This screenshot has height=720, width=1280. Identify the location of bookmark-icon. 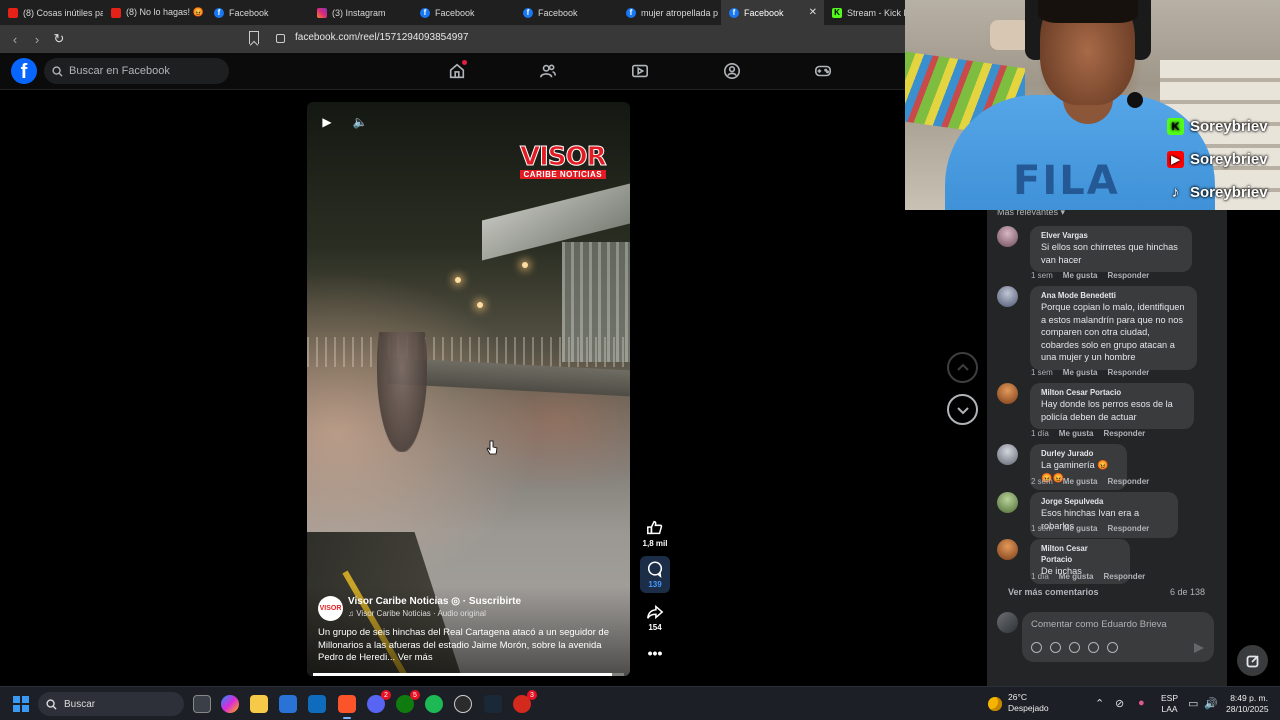
(254, 37).